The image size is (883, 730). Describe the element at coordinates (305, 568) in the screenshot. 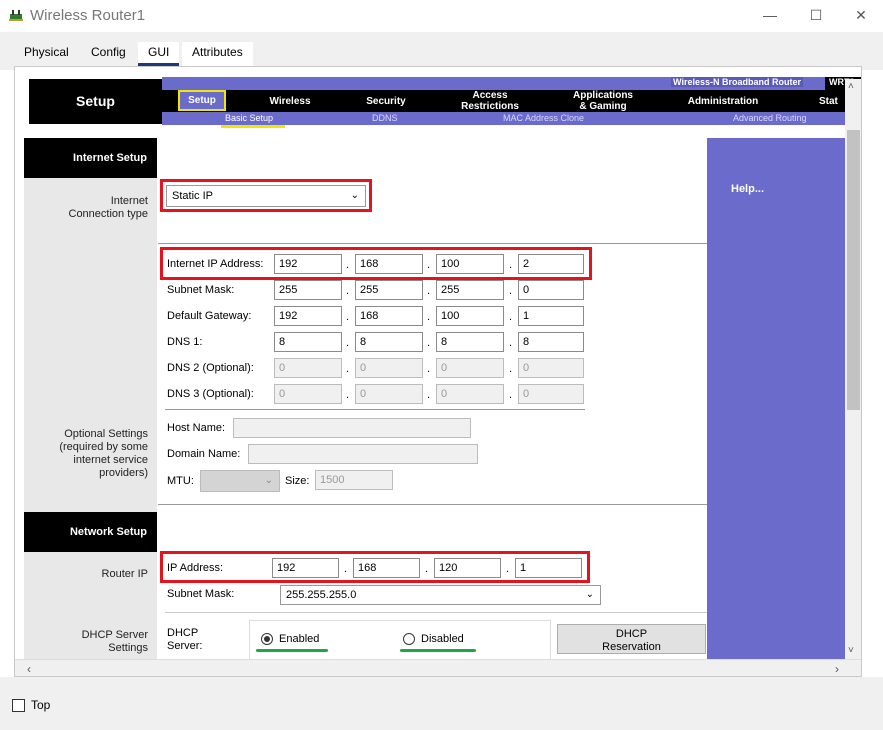

I see `router-ip-octet-1: 192` at that location.